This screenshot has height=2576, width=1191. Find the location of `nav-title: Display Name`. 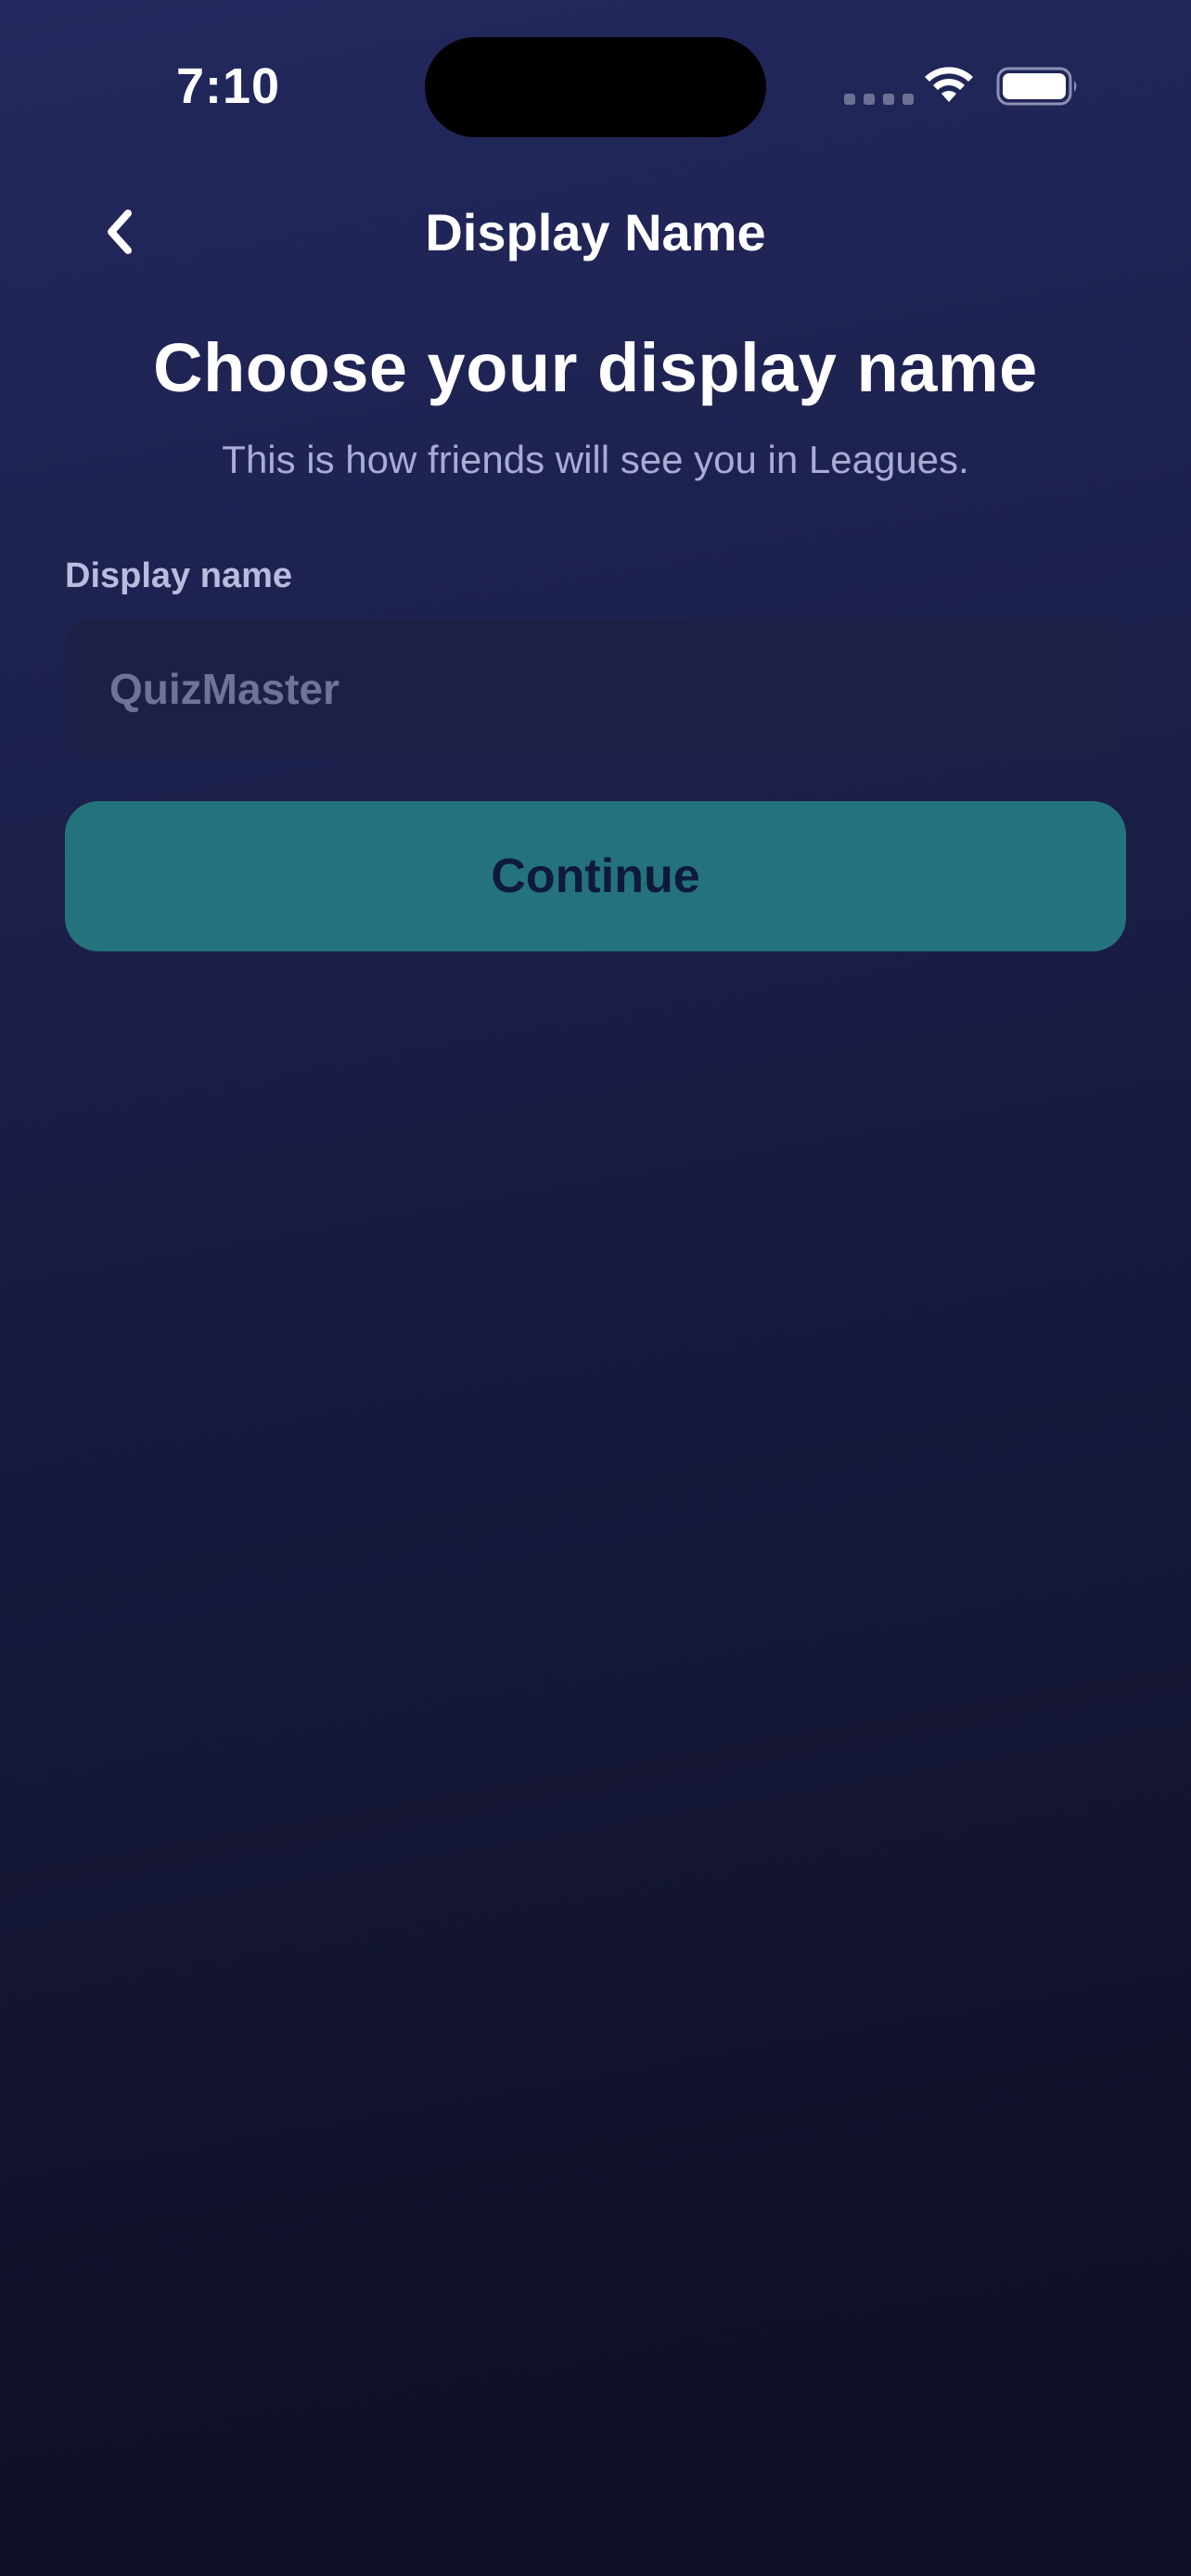

nav-title: Display Name is located at coordinates (595, 232).